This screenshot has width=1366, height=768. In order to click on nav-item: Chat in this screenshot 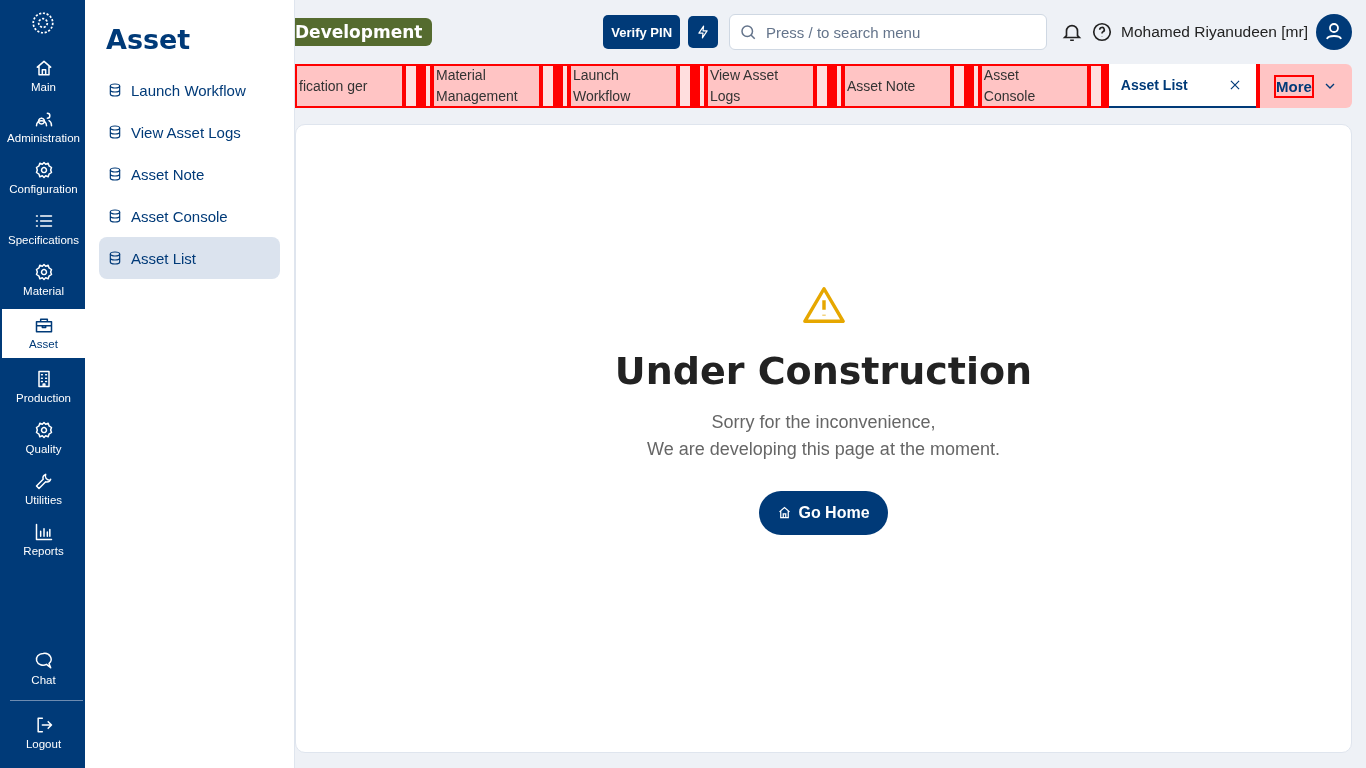, I will do `click(43, 669)`.